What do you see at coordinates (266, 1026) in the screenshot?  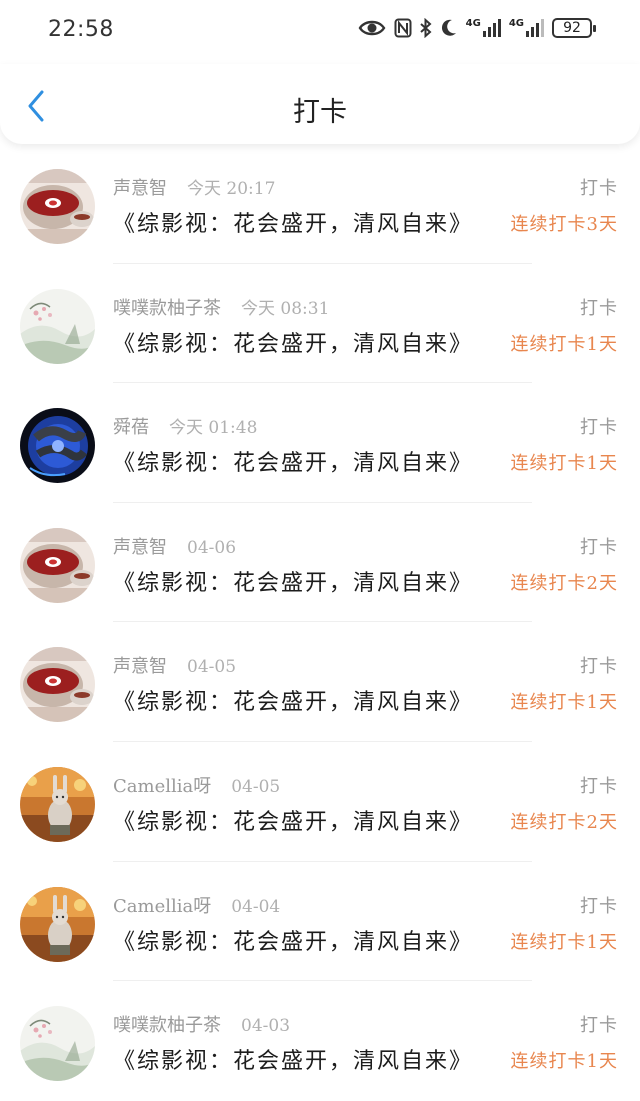 I see `timestamp: 04-03` at bounding box center [266, 1026].